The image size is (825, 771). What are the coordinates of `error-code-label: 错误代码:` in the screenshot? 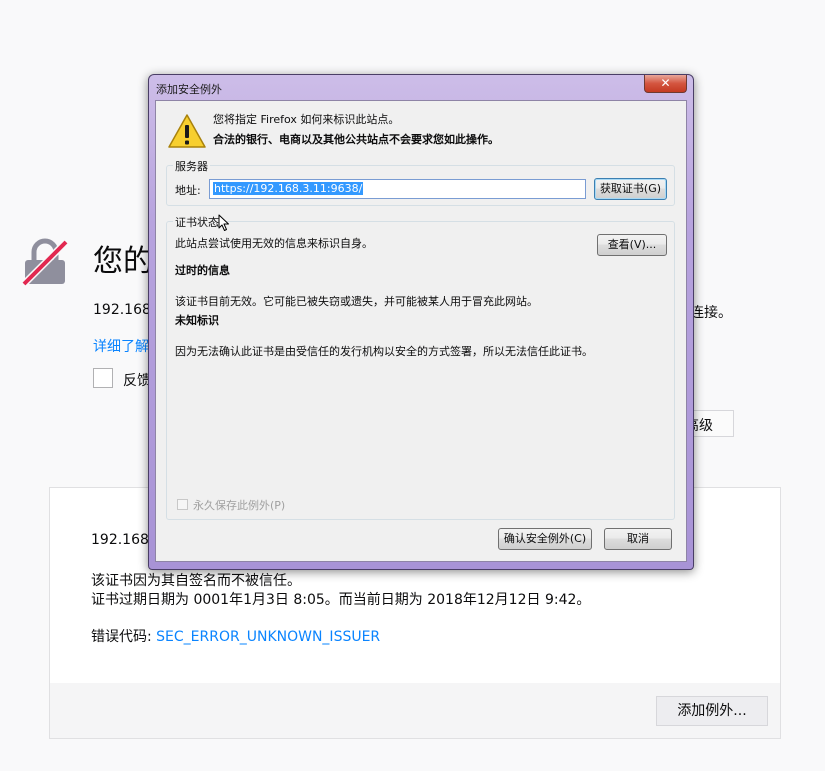 It's located at (124, 637).